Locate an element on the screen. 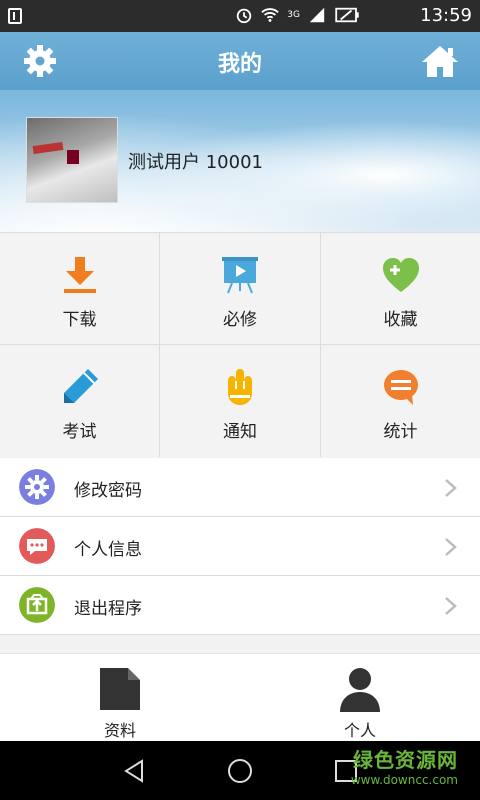  grid-item-exam: 考试 is located at coordinates (79, 401).